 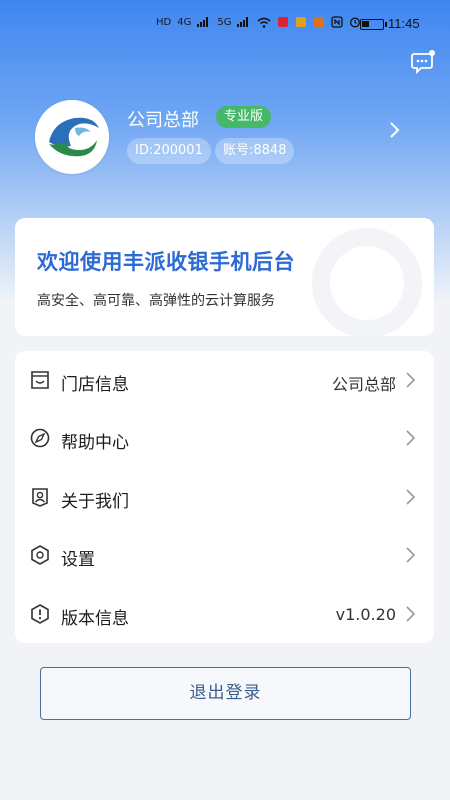 I want to click on status-bar: HD 4G 5G 11:45, so click(x=225, y=25).